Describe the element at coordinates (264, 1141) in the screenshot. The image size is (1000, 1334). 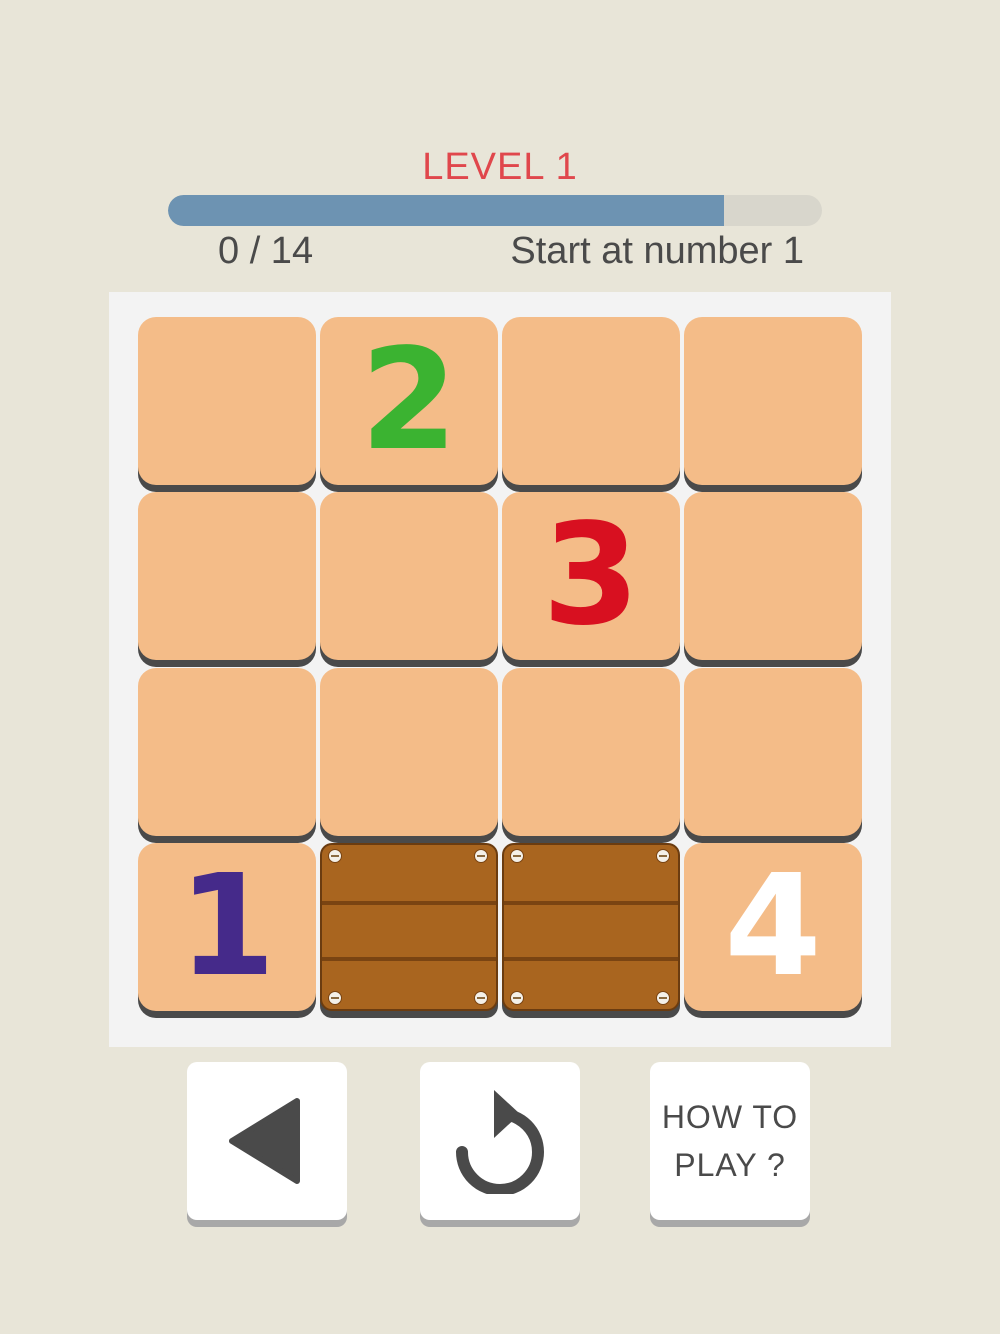
I see `triangle-left-icon` at that location.